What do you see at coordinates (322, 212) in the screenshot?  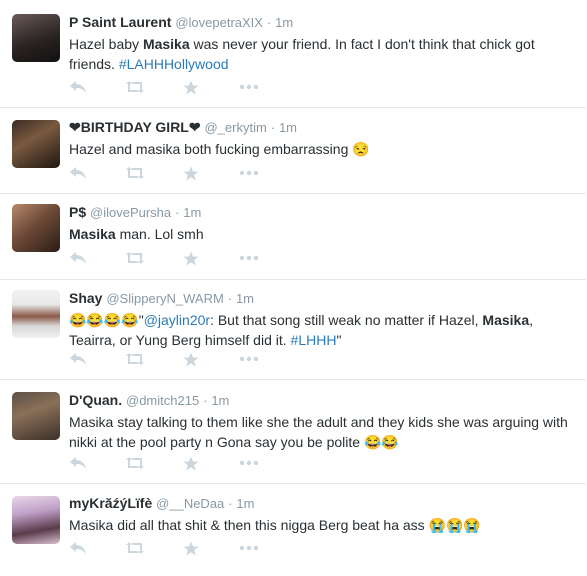 I see `tweet-header: P$ @ilovePursha · 1m` at bounding box center [322, 212].